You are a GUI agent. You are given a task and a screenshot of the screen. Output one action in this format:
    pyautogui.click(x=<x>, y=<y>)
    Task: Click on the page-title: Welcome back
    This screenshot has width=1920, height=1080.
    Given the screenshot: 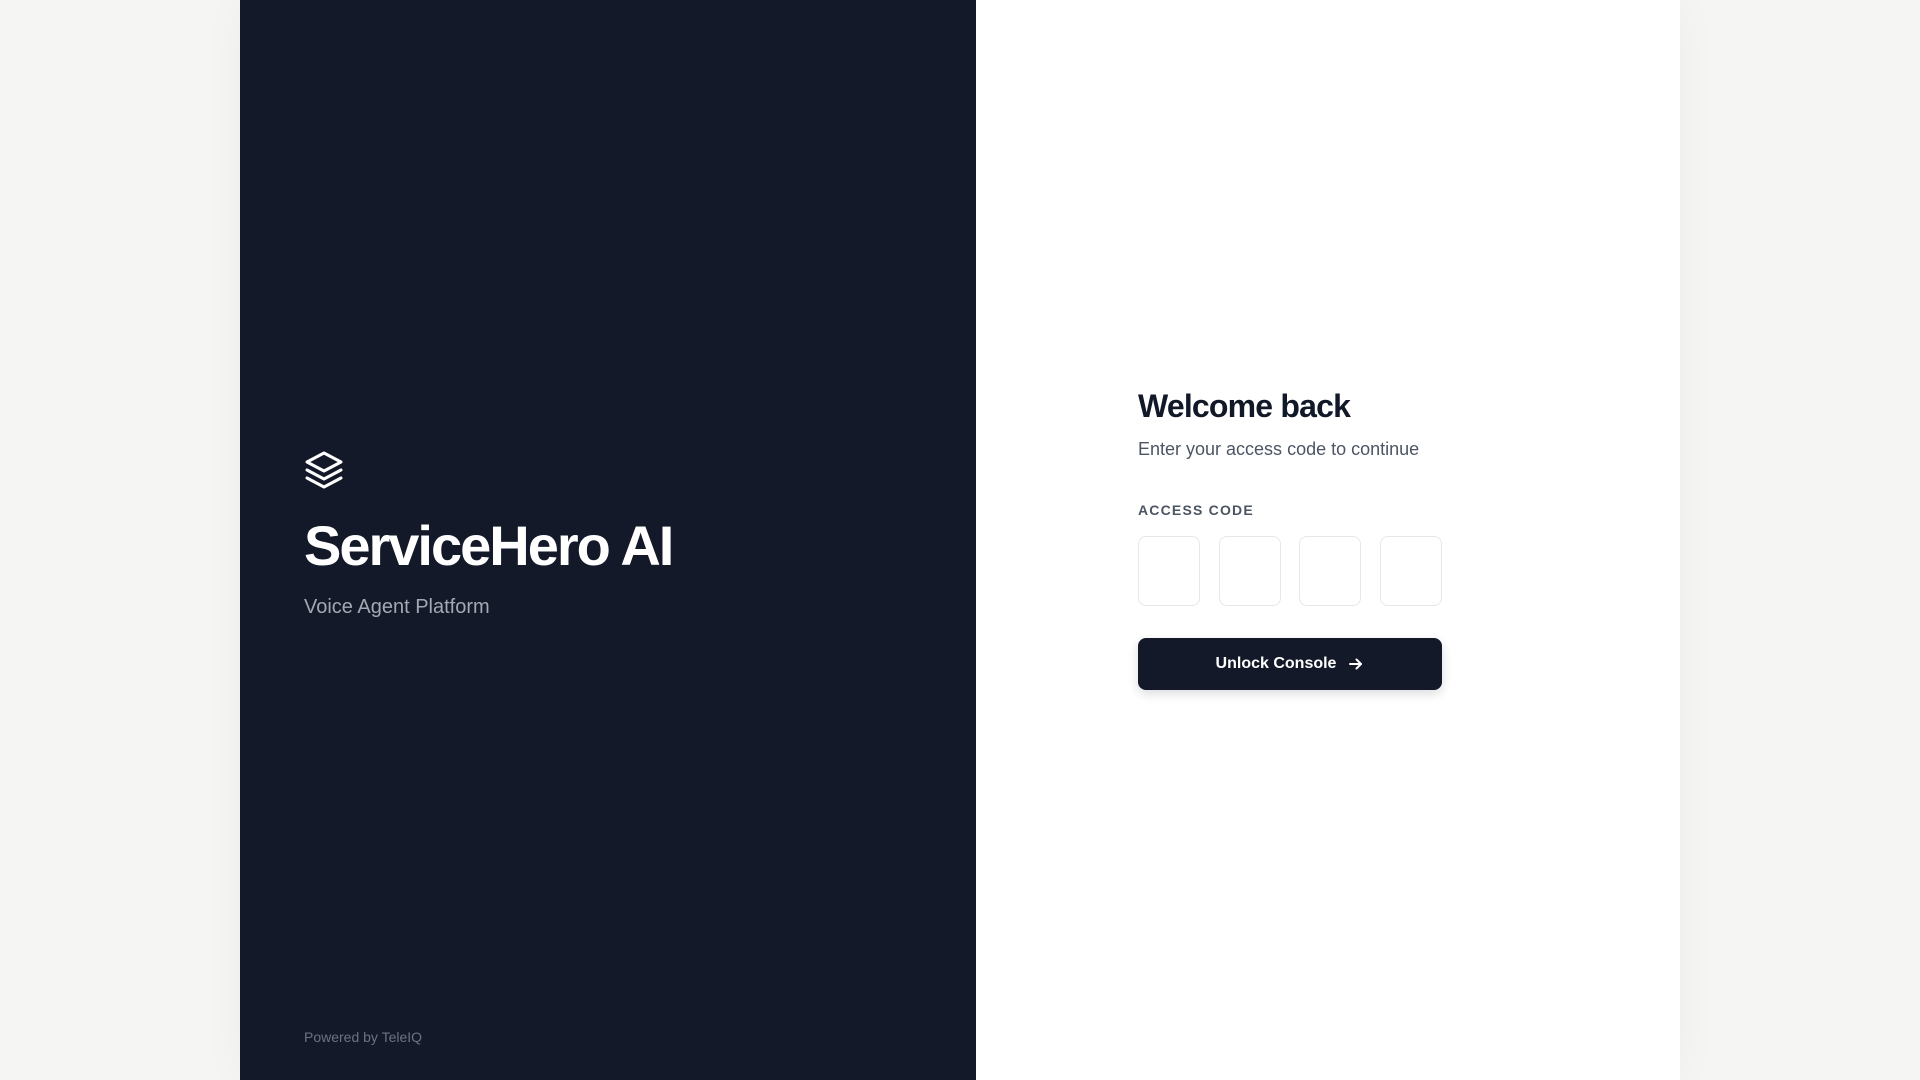 What is the action you would take?
    pyautogui.click(x=1244, y=406)
    